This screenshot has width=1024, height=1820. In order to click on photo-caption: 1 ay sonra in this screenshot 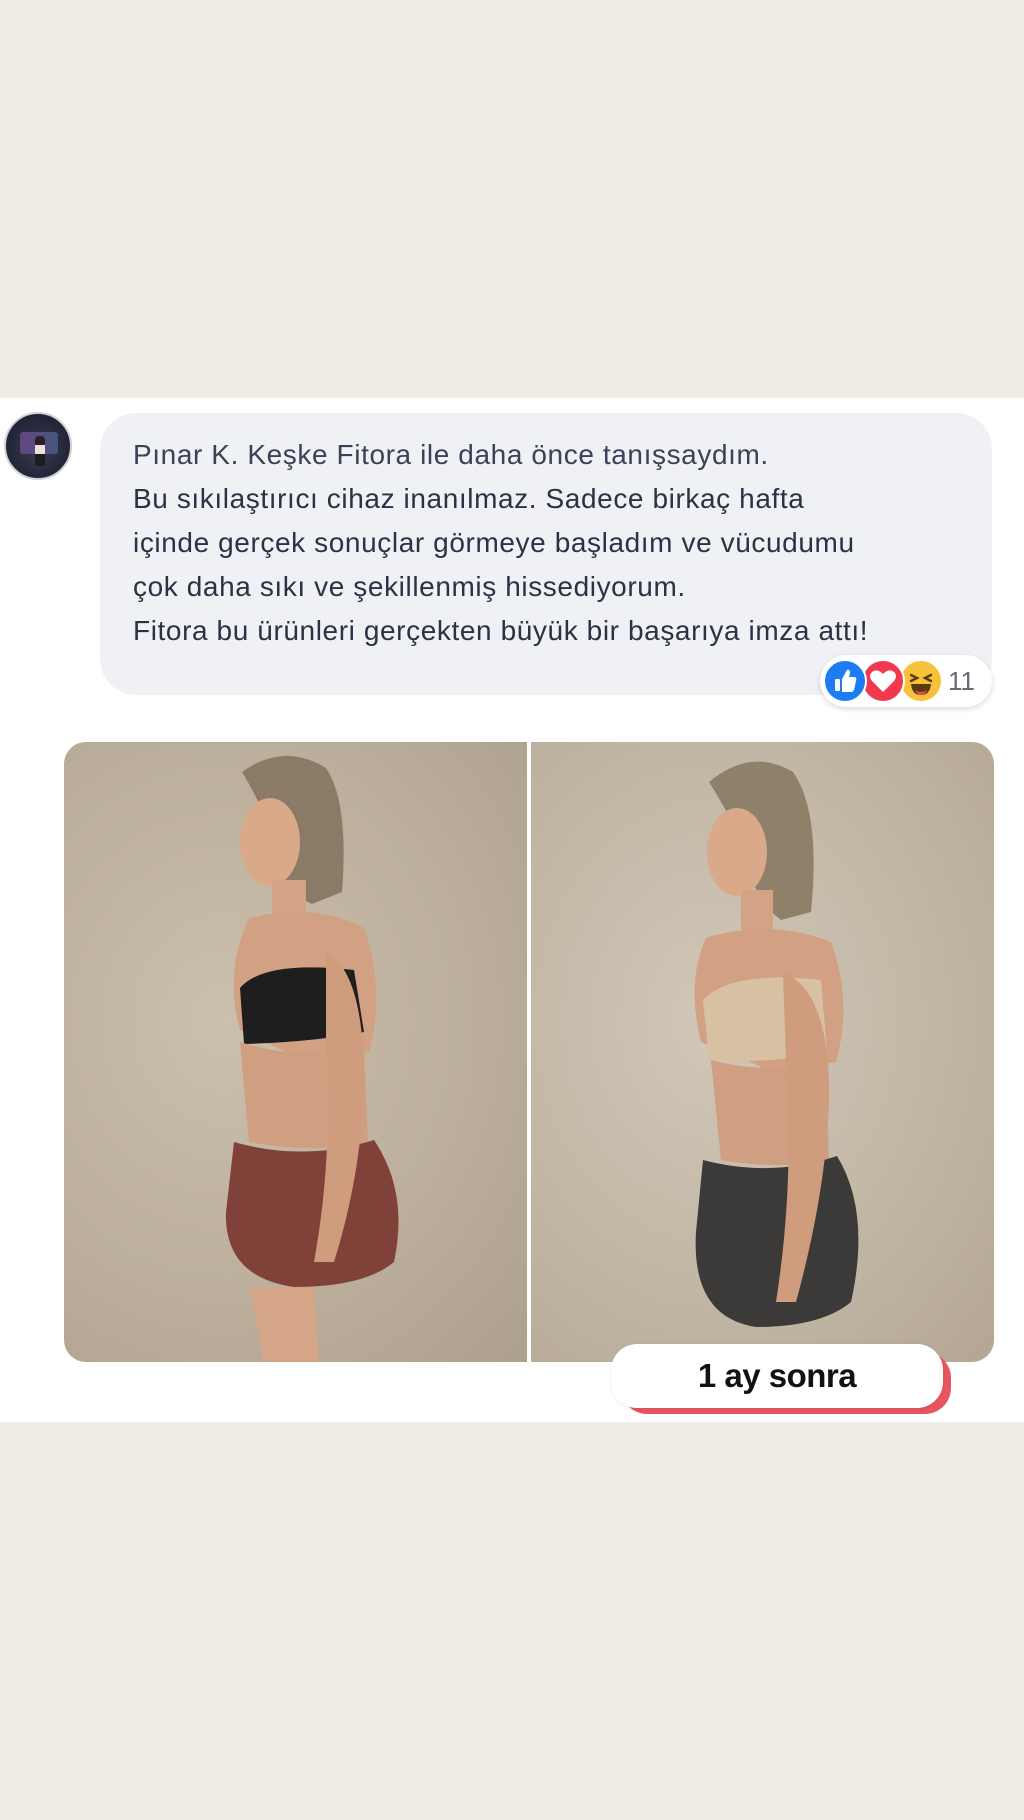, I will do `click(777, 1376)`.